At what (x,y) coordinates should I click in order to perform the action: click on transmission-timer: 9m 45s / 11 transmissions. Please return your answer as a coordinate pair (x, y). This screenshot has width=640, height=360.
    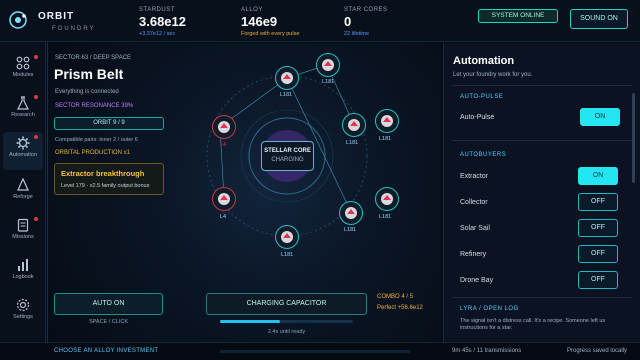
    Looking at the image, I should click on (487, 351).